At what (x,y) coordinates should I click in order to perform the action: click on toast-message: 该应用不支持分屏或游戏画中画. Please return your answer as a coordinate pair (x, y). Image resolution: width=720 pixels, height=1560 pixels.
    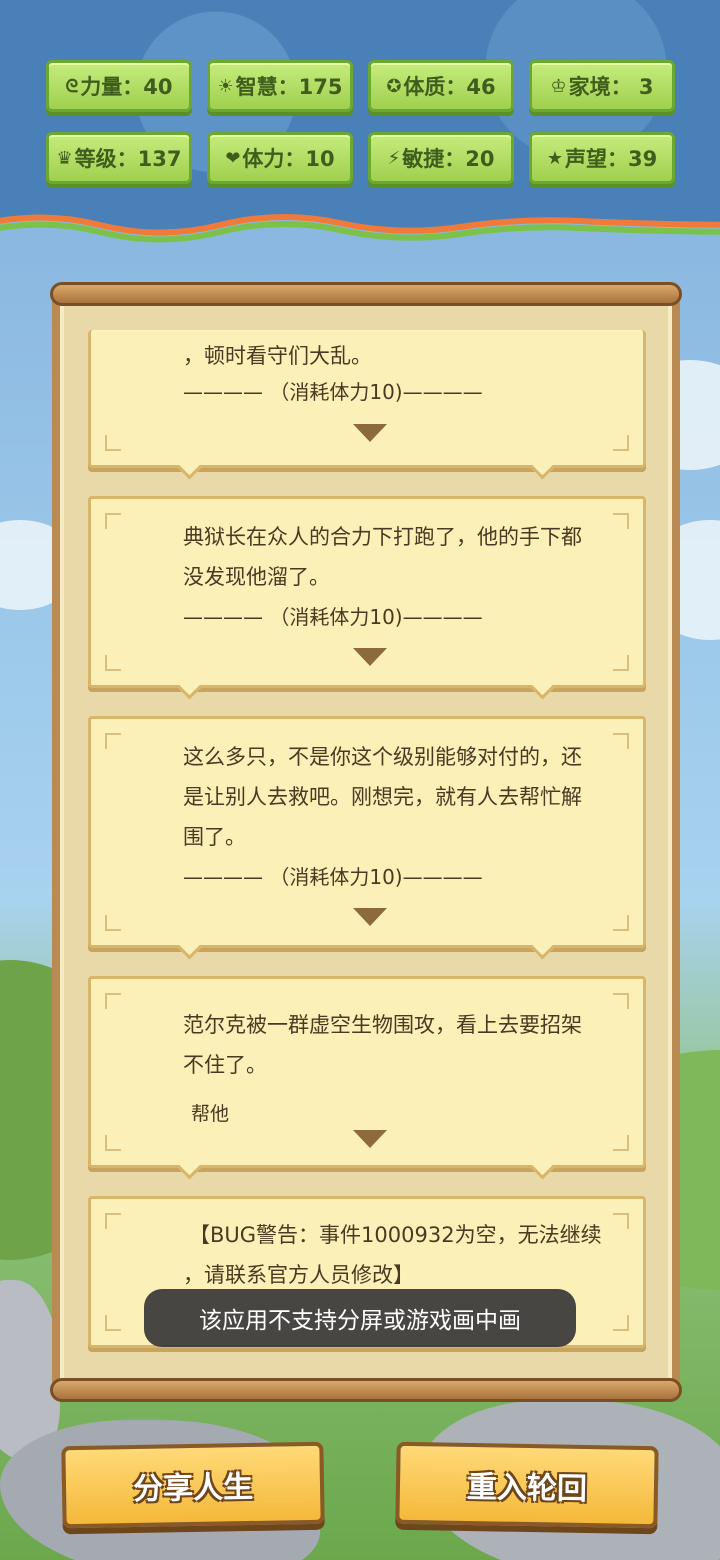
    Looking at the image, I should click on (360, 1318).